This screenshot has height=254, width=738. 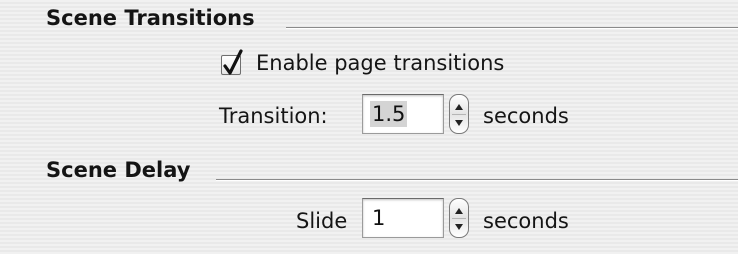 What do you see at coordinates (150, 18) in the screenshot?
I see `section-title-scene-transitions: Scene Transitions` at bounding box center [150, 18].